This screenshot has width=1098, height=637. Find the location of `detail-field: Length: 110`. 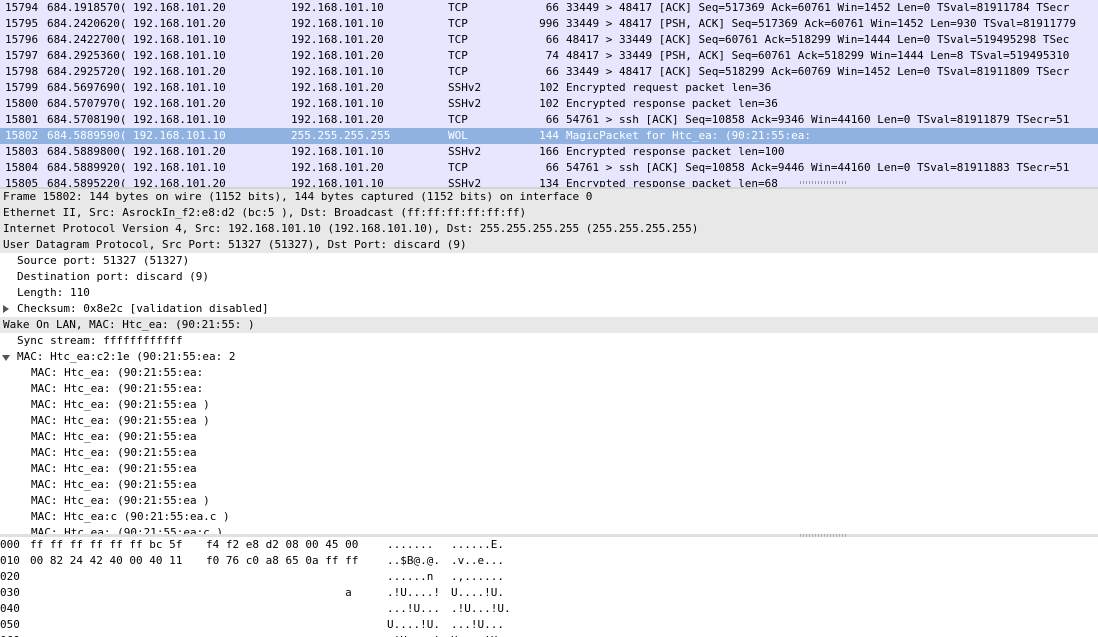

detail-field: Length: 110 is located at coordinates (549, 293).